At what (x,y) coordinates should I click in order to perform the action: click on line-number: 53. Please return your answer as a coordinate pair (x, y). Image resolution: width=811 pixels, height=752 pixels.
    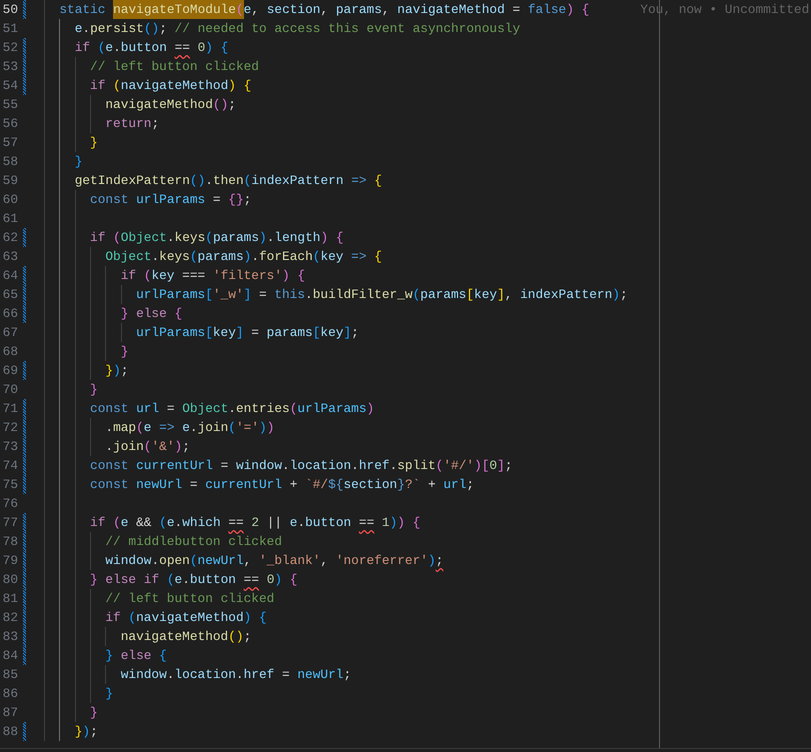
    Looking at the image, I should click on (10, 67).